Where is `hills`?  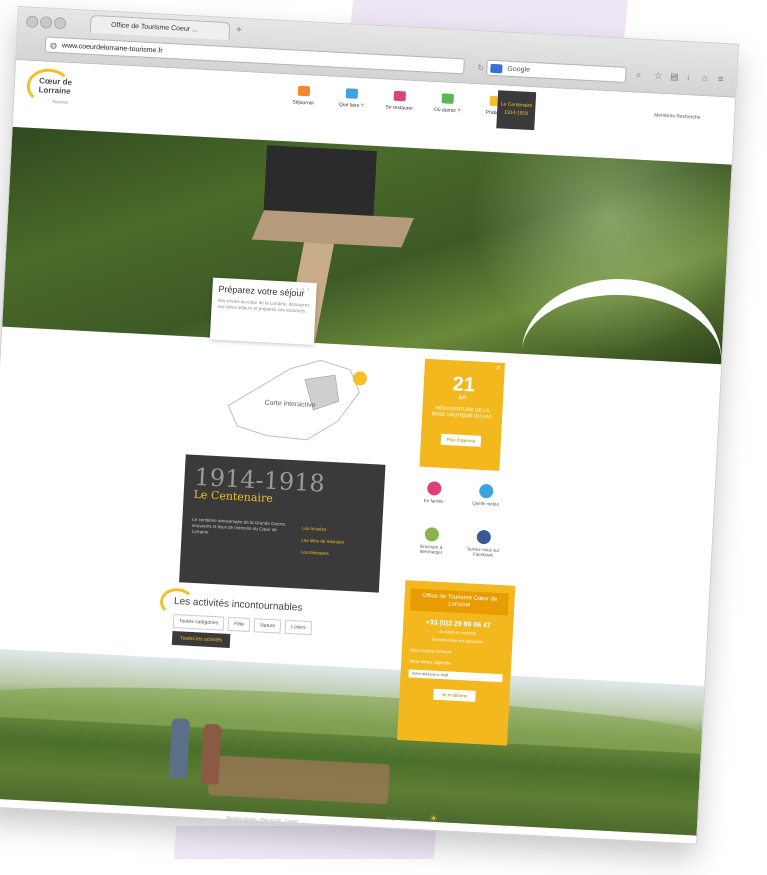 hills is located at coordinates (351, 715).